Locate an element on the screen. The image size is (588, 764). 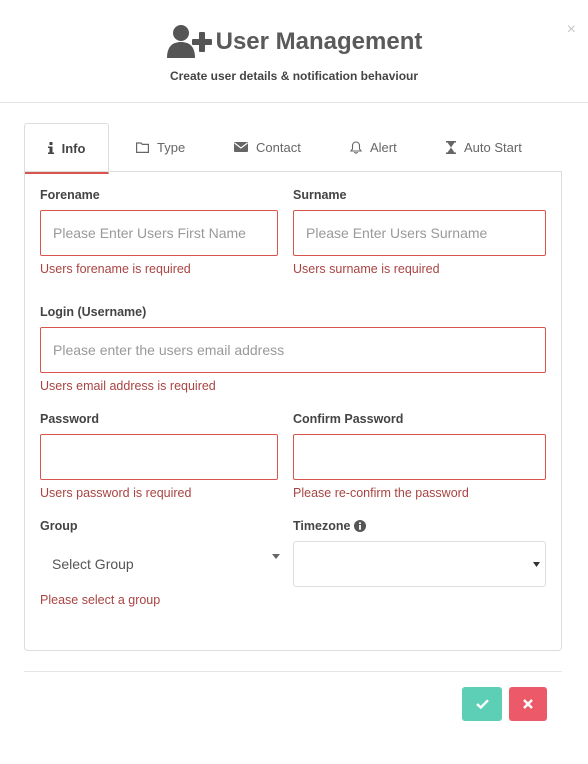
envelope-icon is located at coordinates (241, 147).